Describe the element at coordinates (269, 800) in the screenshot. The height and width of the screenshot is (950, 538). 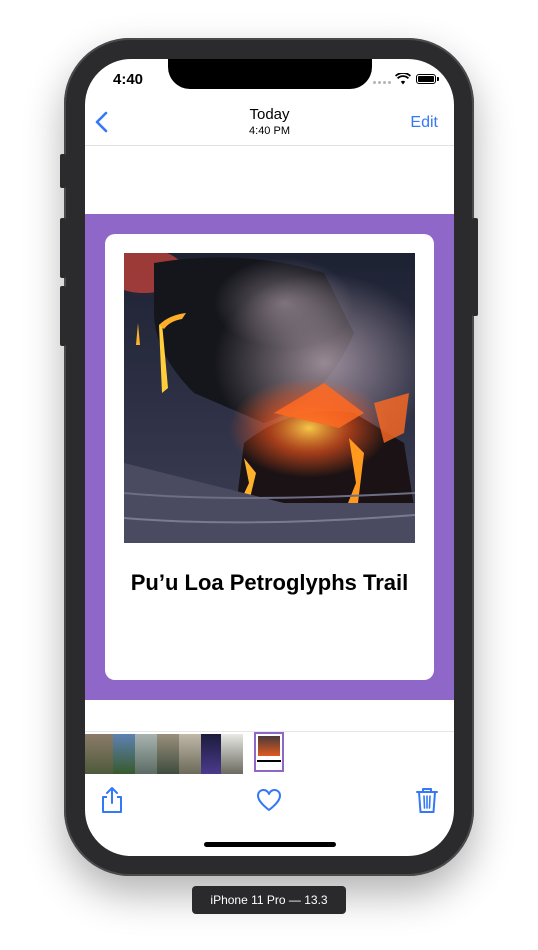
I see `heart-icon` at that location.